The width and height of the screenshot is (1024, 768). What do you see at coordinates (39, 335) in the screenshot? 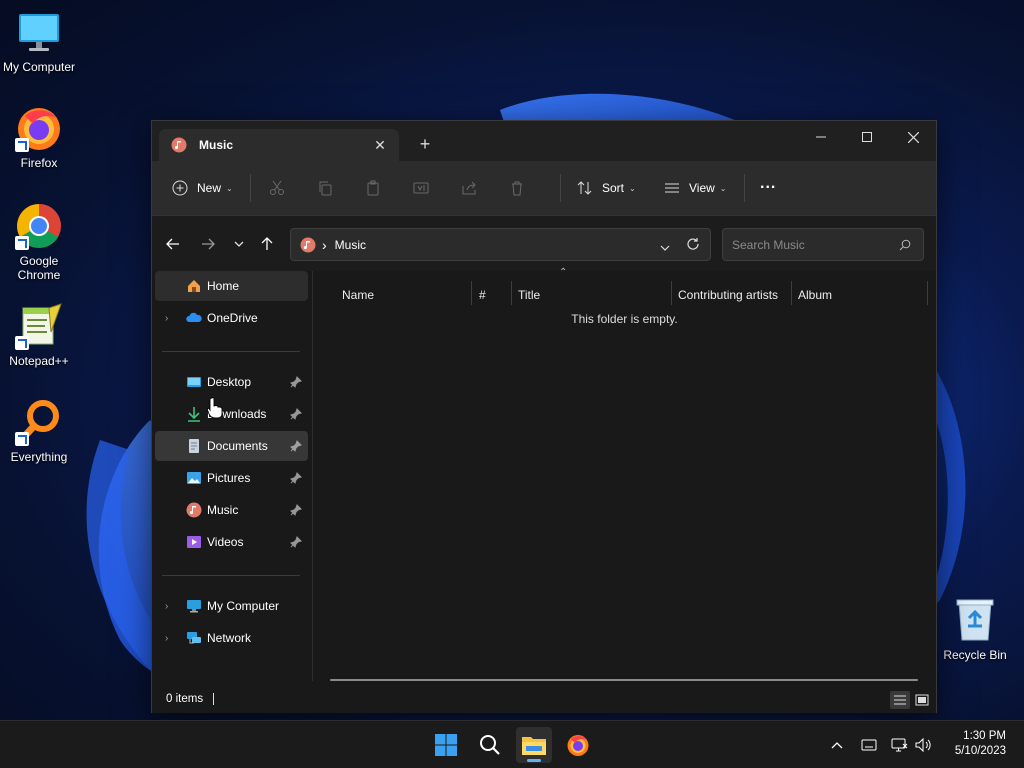
I see `desktop-icon-notepadpp: Notepad++` at bounding box center [39, 335].